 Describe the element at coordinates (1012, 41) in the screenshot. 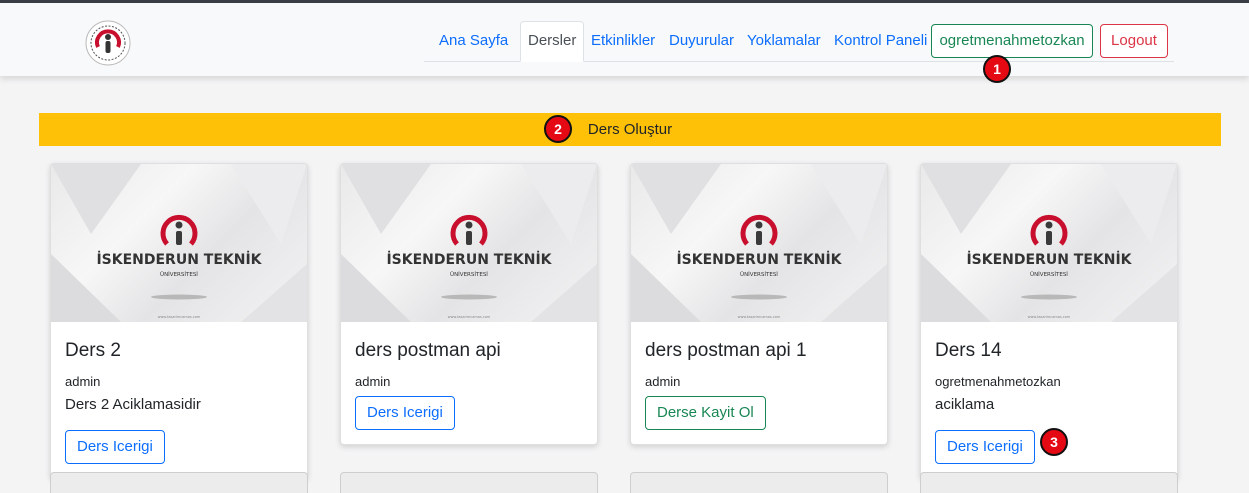

I see `user-profile-button: ogretmenahmetozkan` at that location.